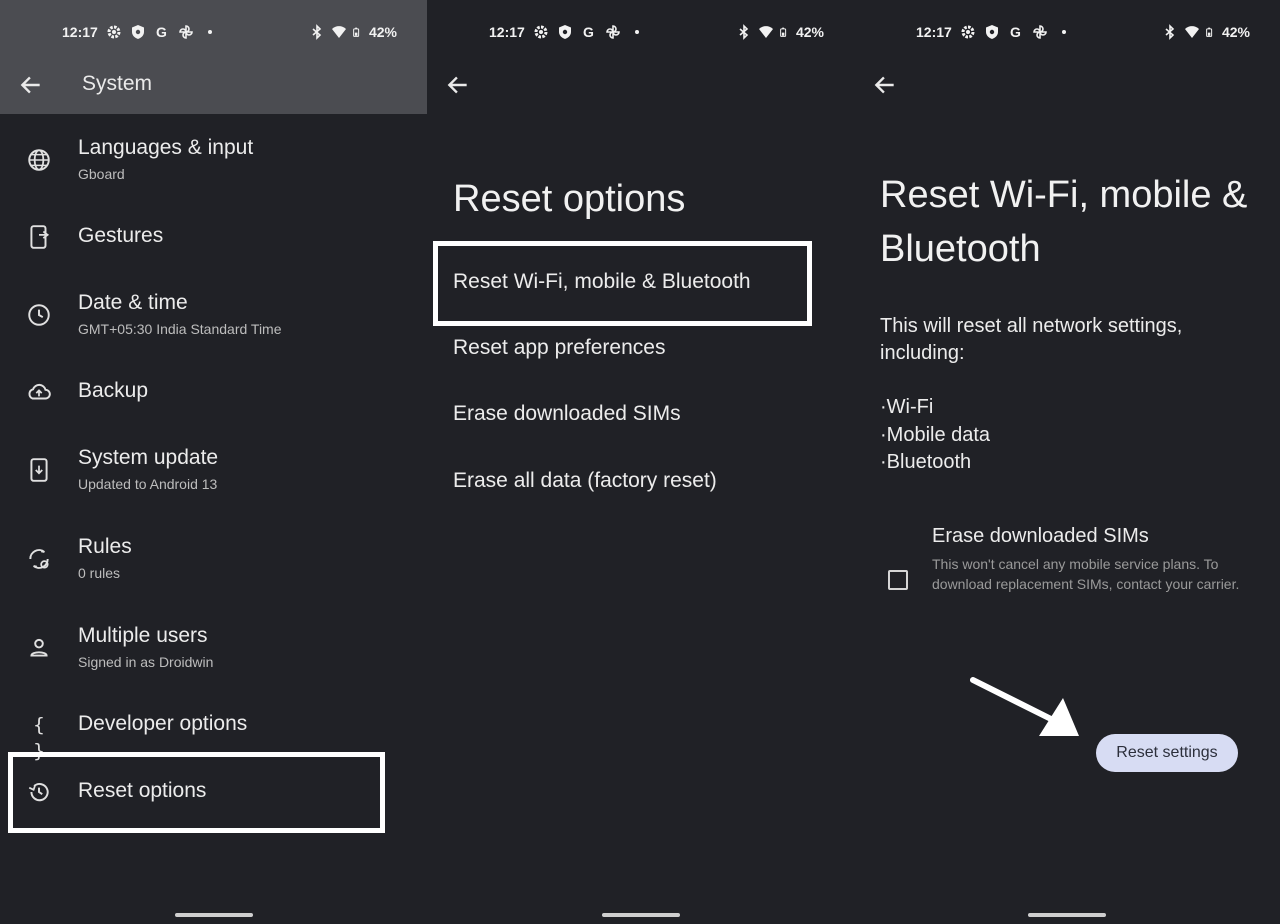 The height and width of the screenshot is (924, 1280). What do you see at coordinates (213, 160) in the screenshot?
I see `settings-item-languages: Languages & input Gboard` at bounding box center [213, 160].